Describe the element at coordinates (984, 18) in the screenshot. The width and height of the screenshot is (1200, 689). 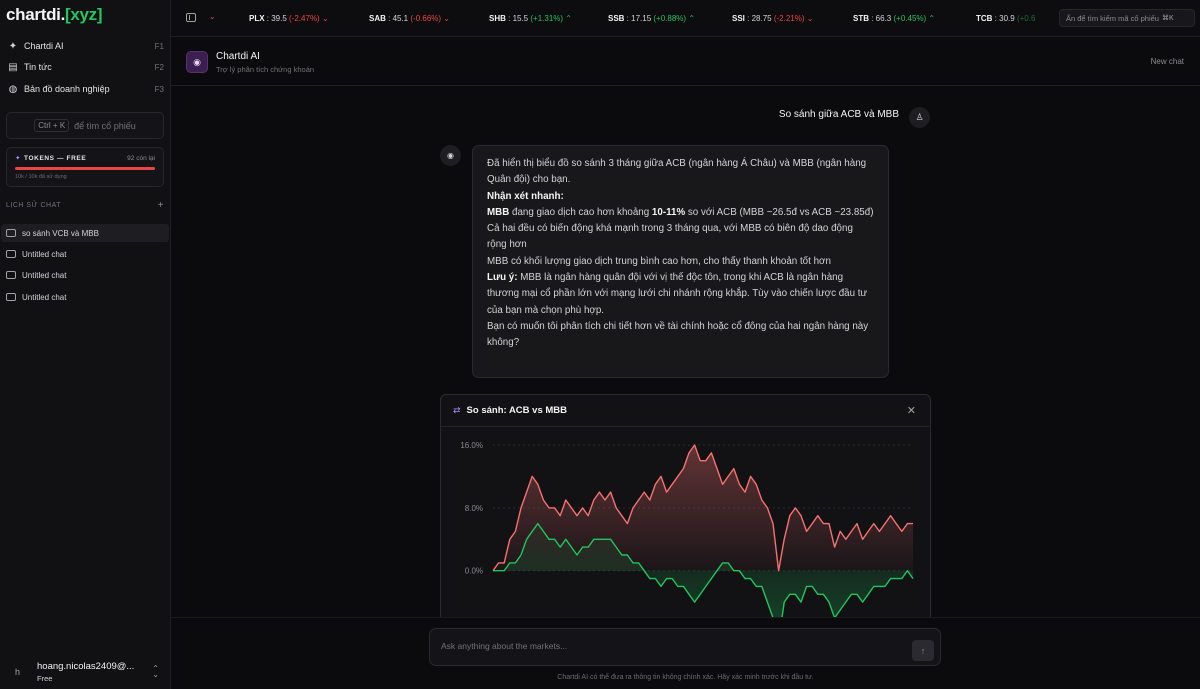
I see `ticker-symbol: TCB` at that location.